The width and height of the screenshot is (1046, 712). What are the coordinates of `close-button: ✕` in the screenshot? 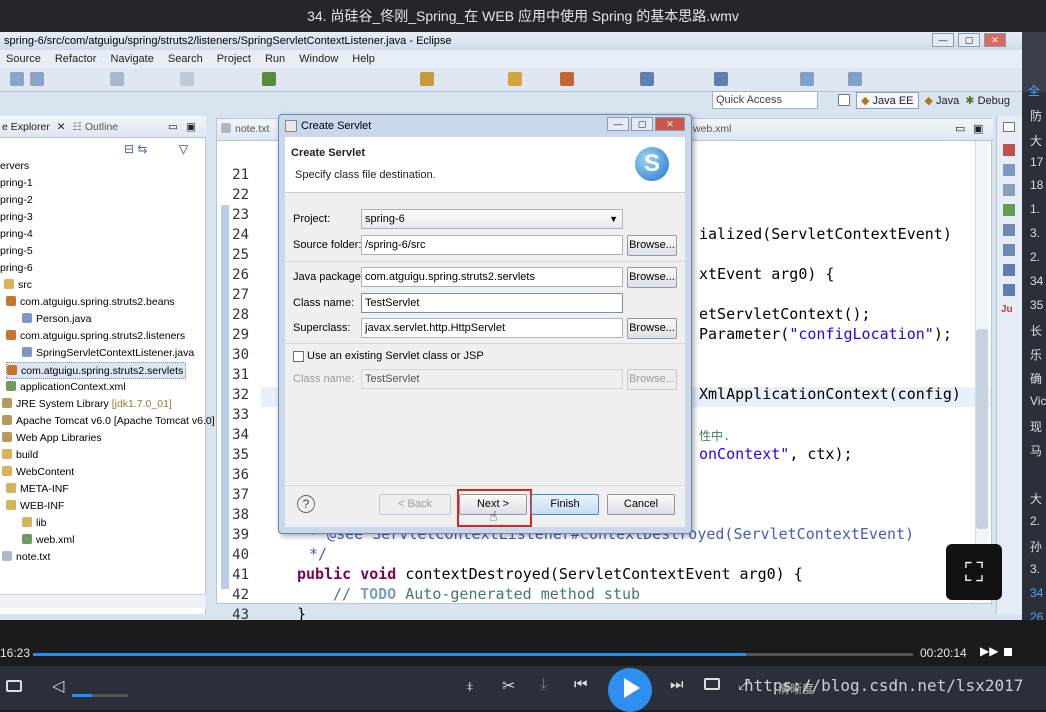 It's located at (995, 40).